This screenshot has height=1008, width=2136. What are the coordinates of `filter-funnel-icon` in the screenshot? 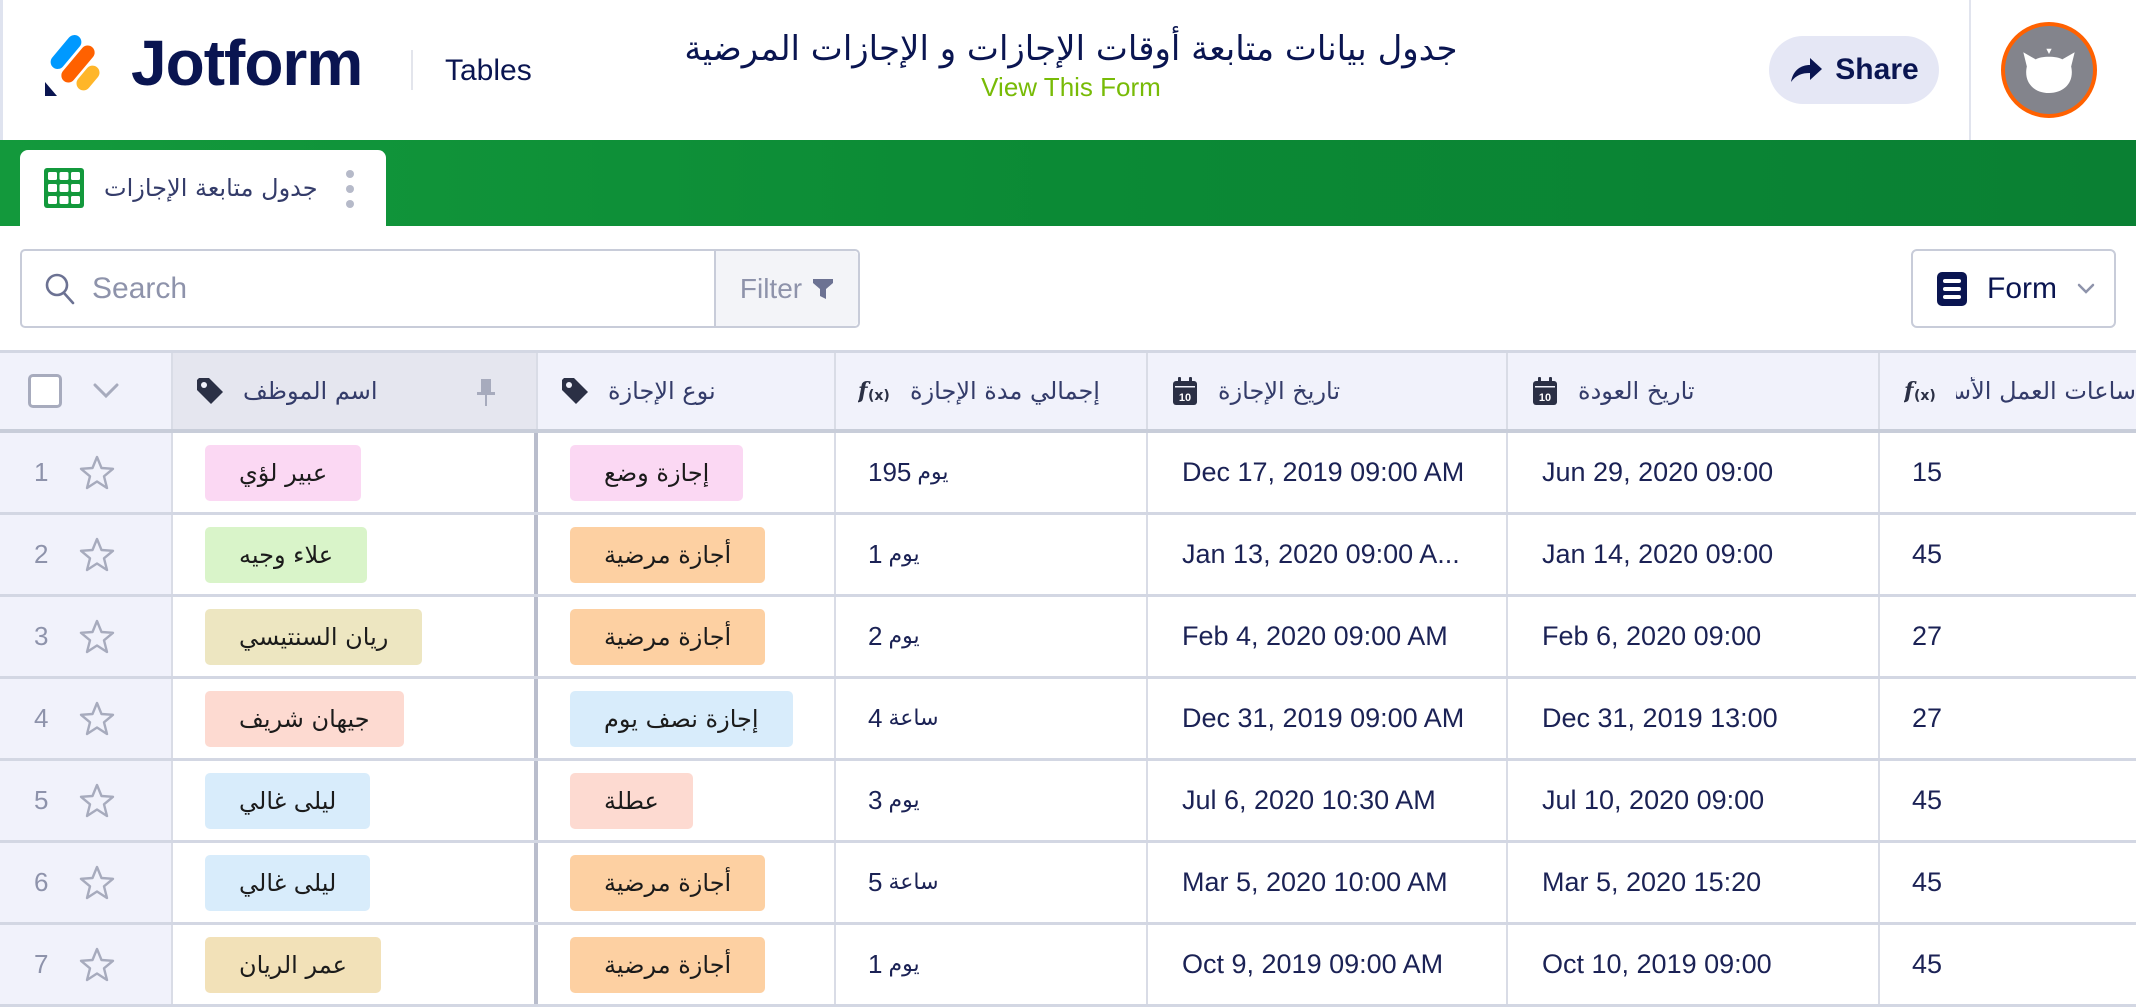 It's located at (823, 288).